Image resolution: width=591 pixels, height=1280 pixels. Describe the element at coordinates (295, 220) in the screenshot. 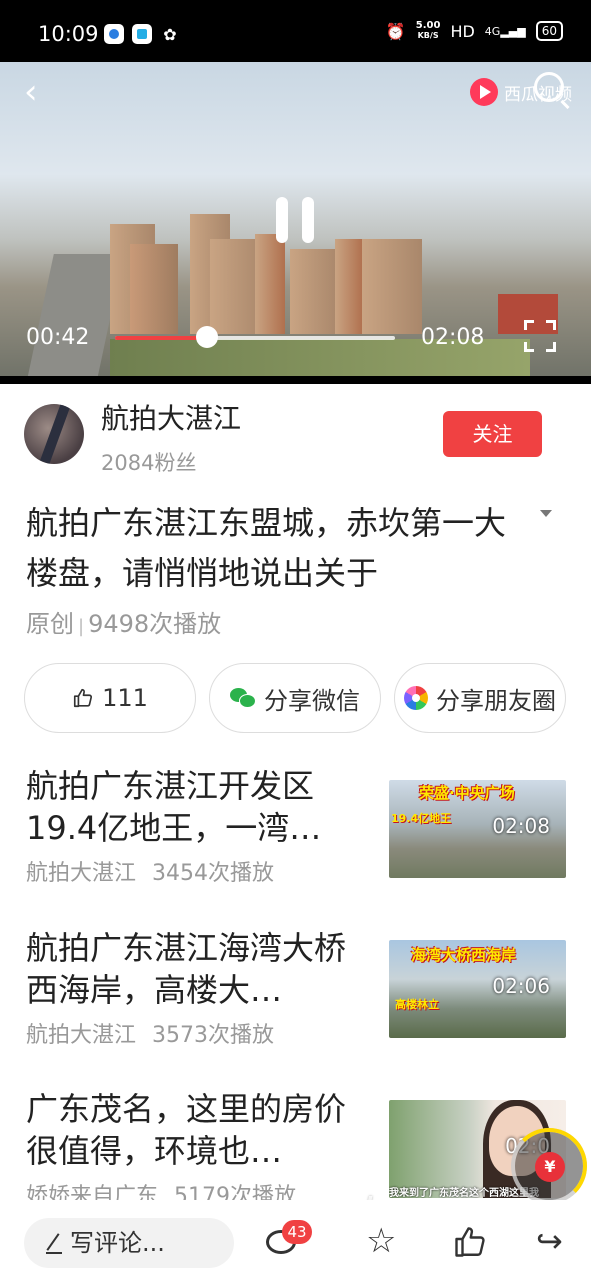

I see `pause-button` at that location.